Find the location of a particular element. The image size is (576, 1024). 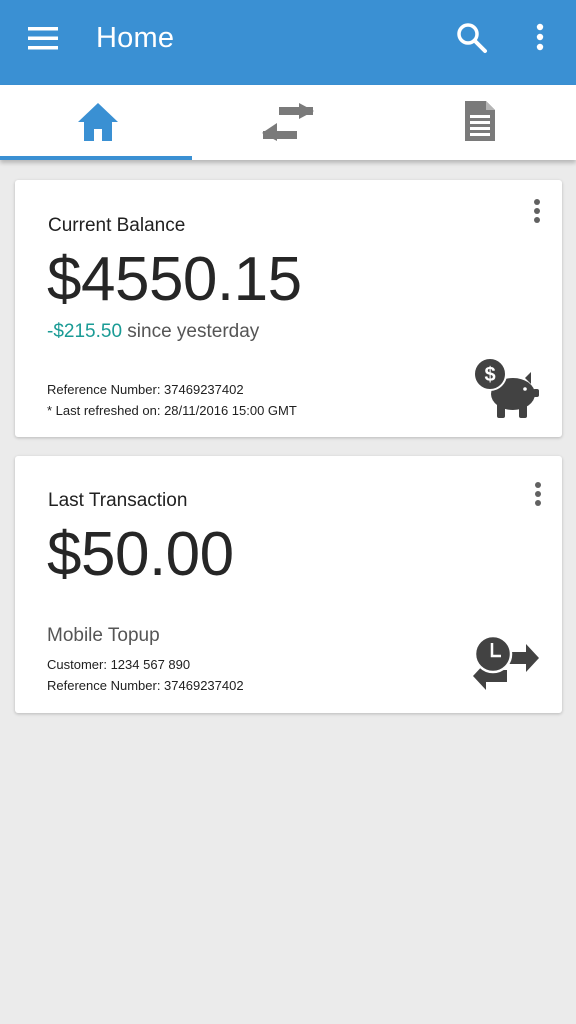

swap-arrows-icon is located at coordinates (288, 122).